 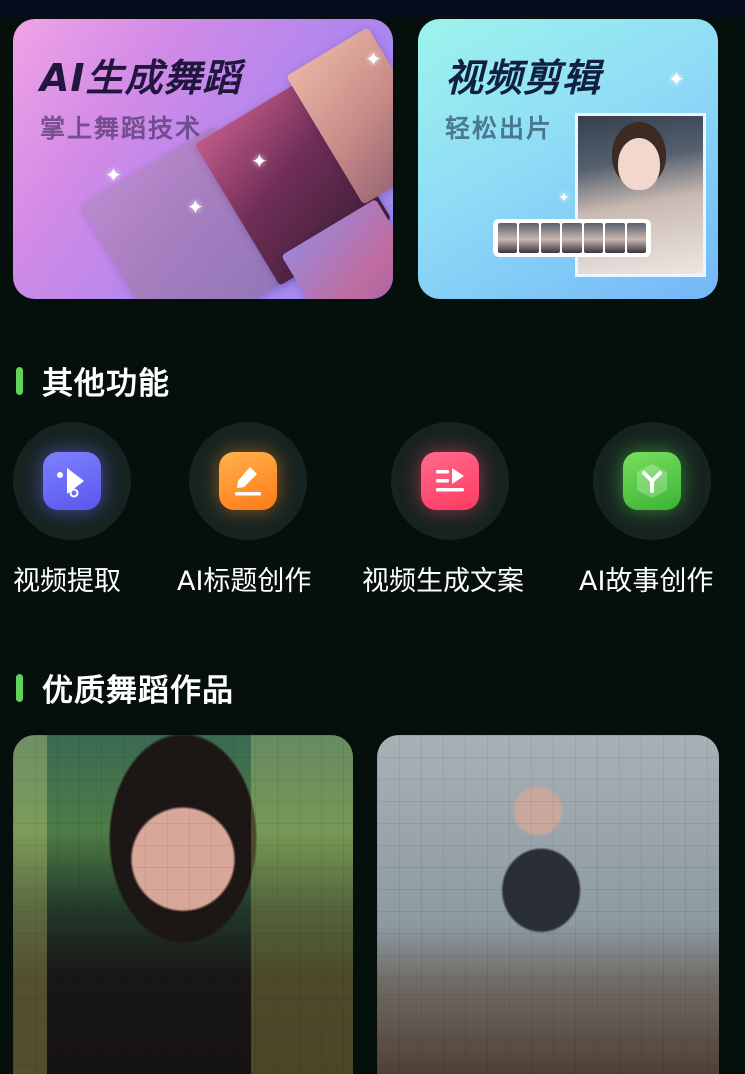 What do you see at coordinates (121, 128) in the screenshot?
I see `ai-dance-subtitle: 掌上舞蹈技术` at bounding box center [121, 128].